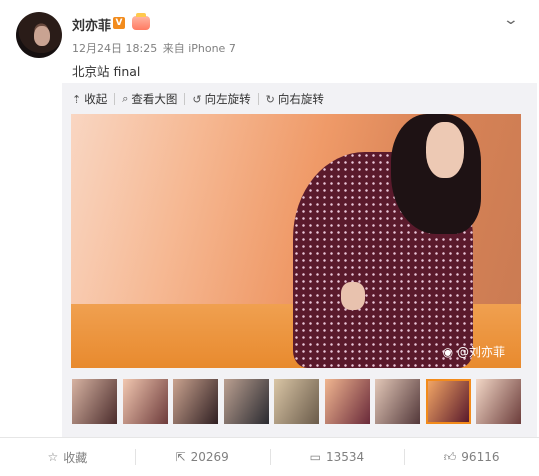  I want to click on avatar-face, so click(42, 36).